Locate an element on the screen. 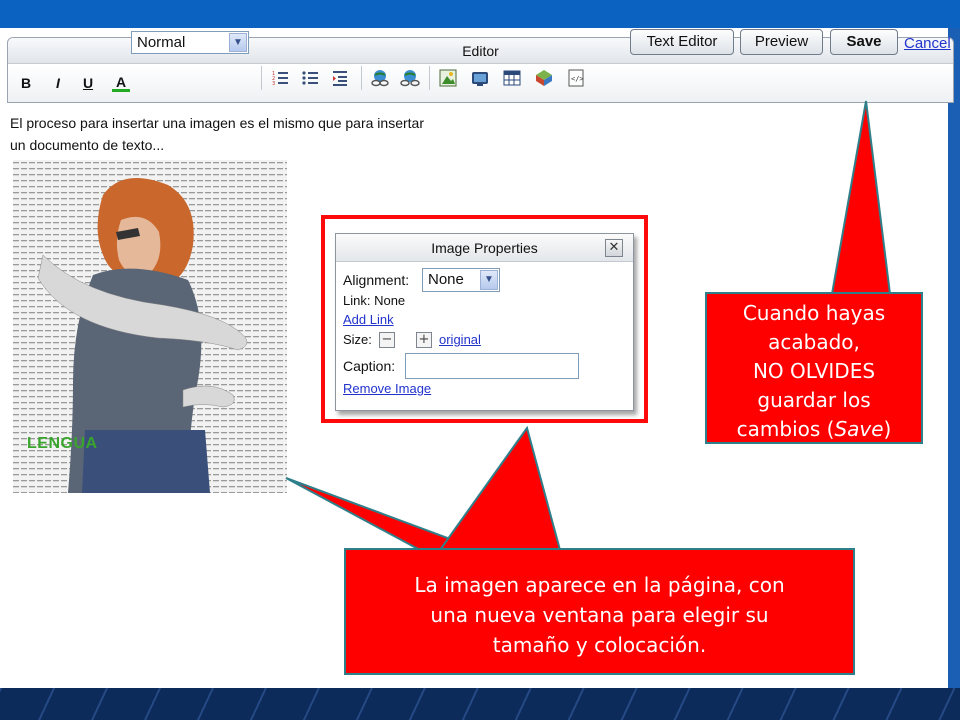 This screenshot has width=960, height=720. callout-line: cambios (Save) is located at coordinates (814, 429).